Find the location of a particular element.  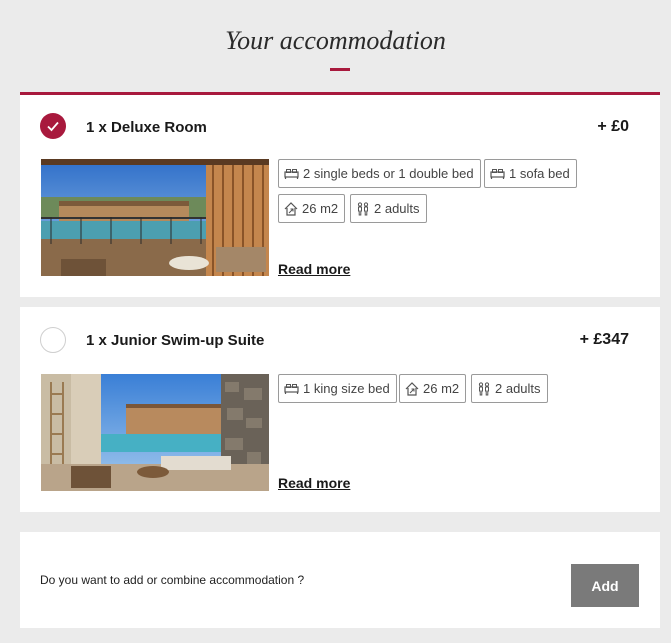

room-price: + £0 is located at coordinates (613, 126).